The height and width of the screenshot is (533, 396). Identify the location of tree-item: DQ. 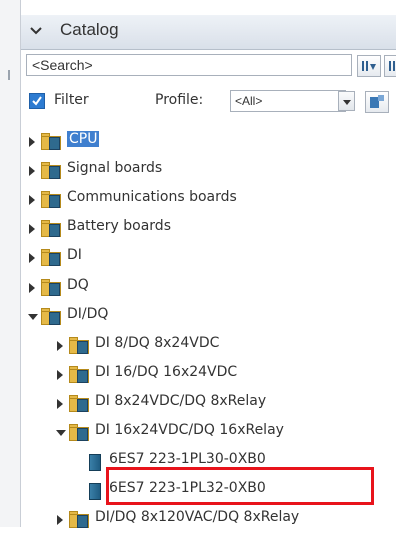
(201, 288).